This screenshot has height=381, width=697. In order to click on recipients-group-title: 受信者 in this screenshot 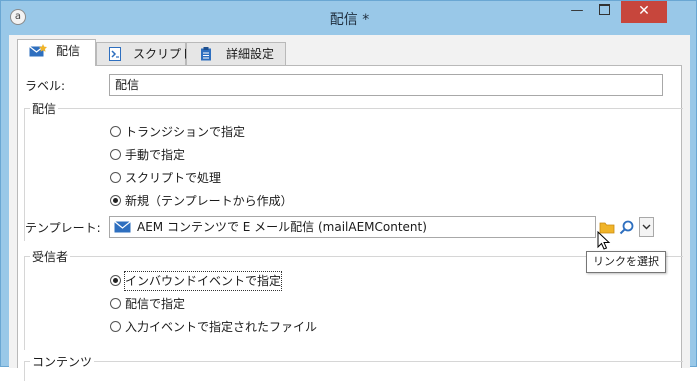, I will do `click(50, 256)`.